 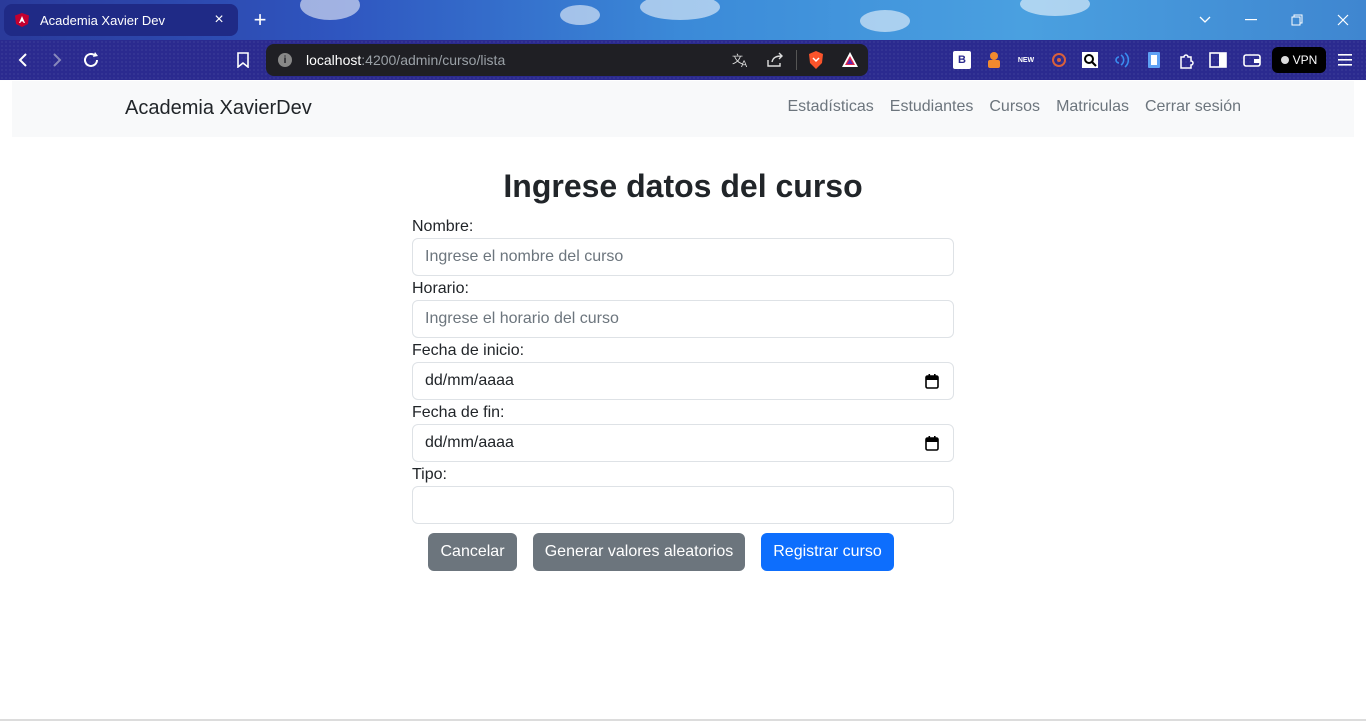 What do you see at coordinates (1193, 107) in the screenshot?
I see `nav-link-logout: Cerrar sesión` at bounding box center [1193, 107].